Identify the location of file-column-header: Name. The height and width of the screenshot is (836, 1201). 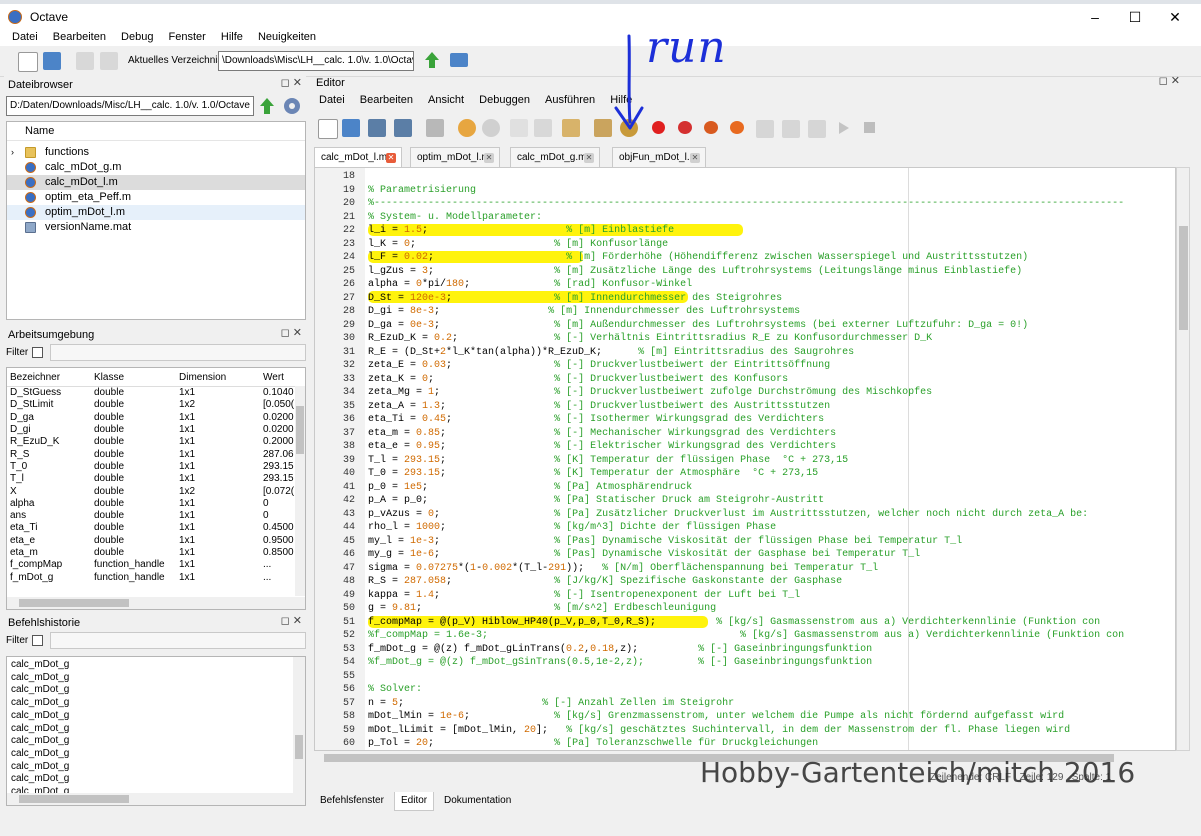
(156, 131).